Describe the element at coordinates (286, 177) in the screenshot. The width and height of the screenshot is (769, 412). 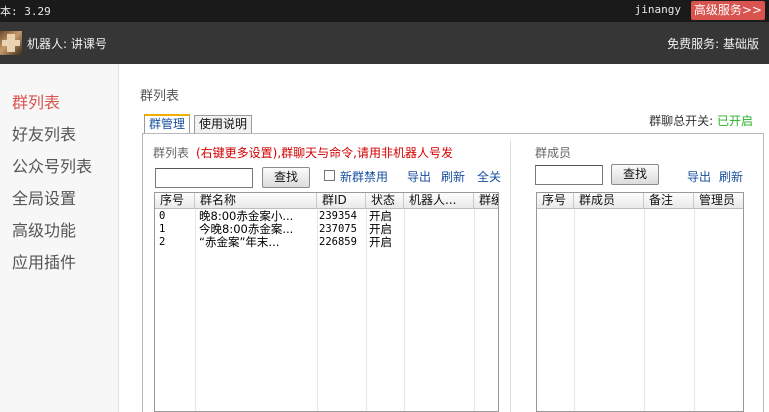
I see `group-search-button: 查找` at that location.